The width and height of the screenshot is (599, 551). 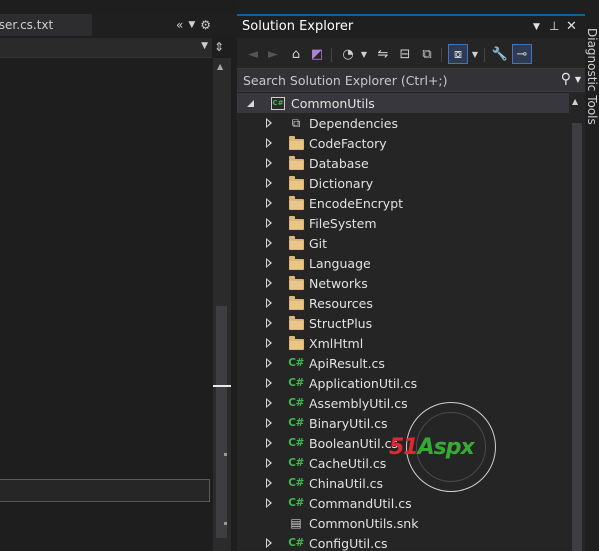 I want to click on expanded-arrow-icon, so click(x=250, y=103).